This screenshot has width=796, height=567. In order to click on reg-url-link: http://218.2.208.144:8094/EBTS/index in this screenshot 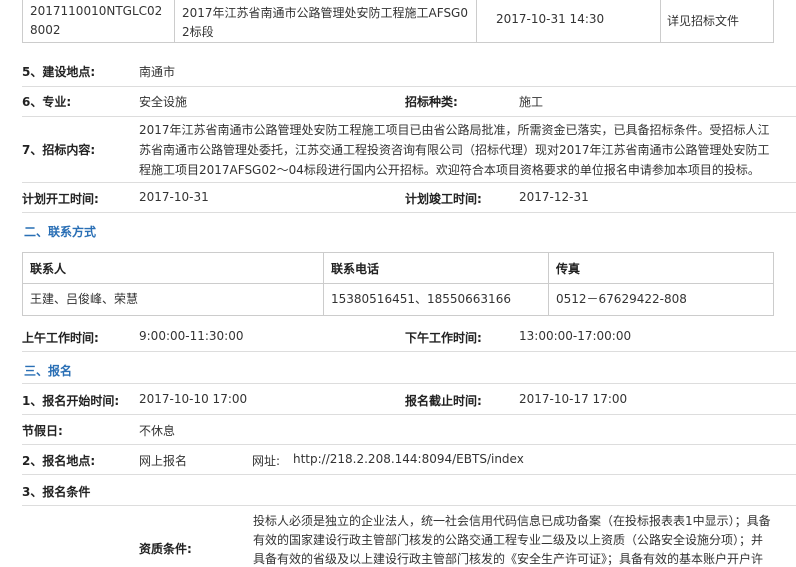, I will do `click(408, 459)`.